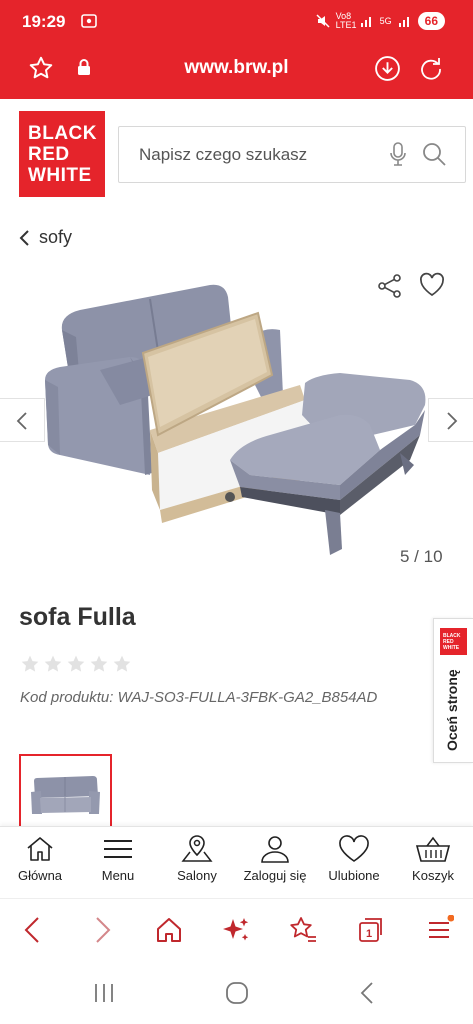  Describe the element at coordinates (56, 237) in the screenshot. I see `breadcrumb-label: sofy` at that location.